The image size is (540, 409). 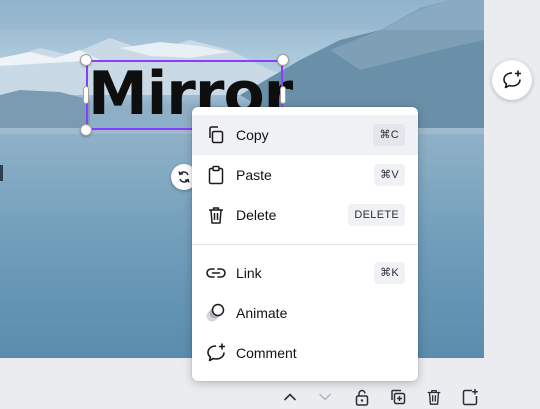 I want to click on move-page-down-button, so click(x=325, y=397).